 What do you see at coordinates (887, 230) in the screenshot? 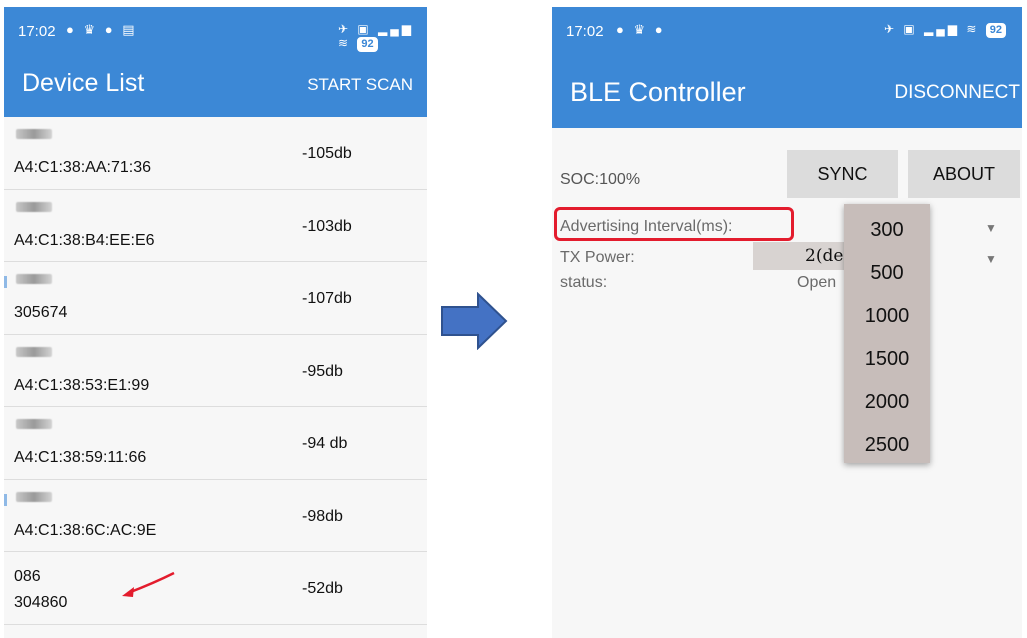
I see `dropdown-option: 300` at bounding box center [887, 230].